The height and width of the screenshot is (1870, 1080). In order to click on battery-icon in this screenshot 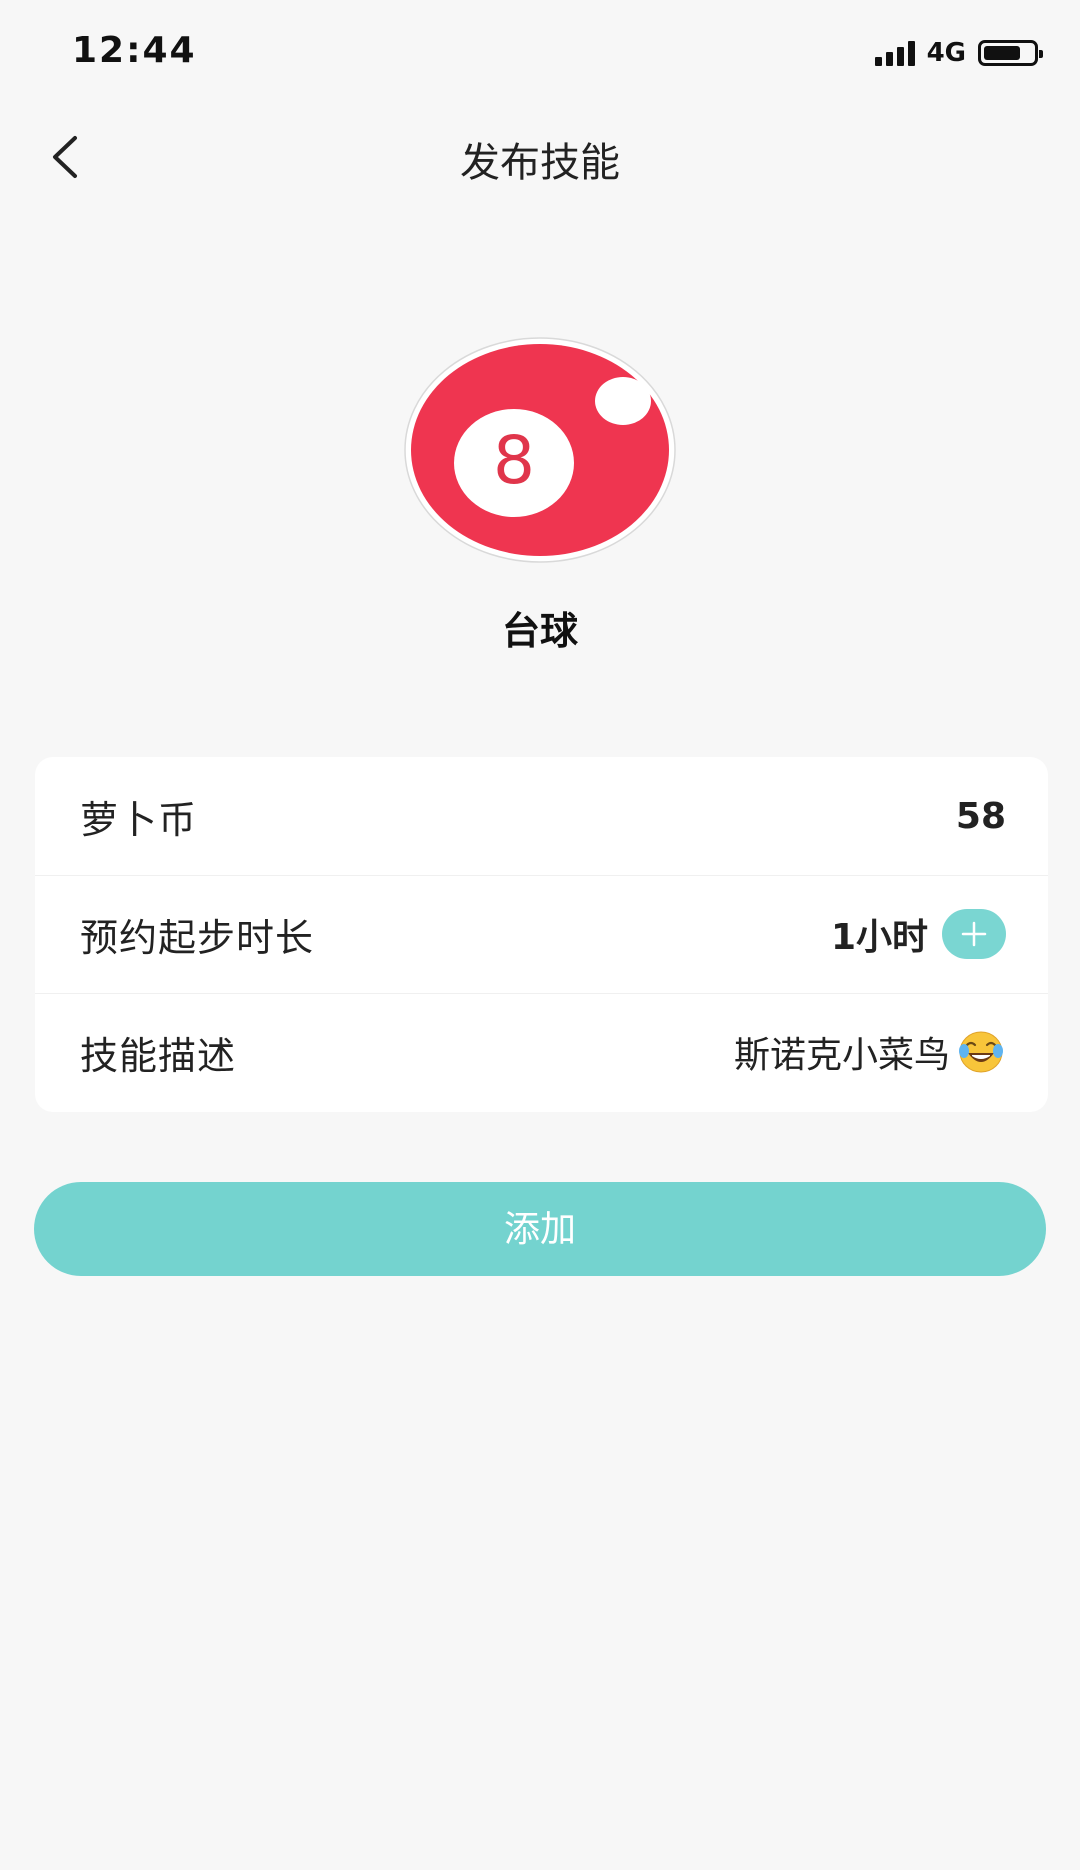, I will do `click(1010, 53)`.